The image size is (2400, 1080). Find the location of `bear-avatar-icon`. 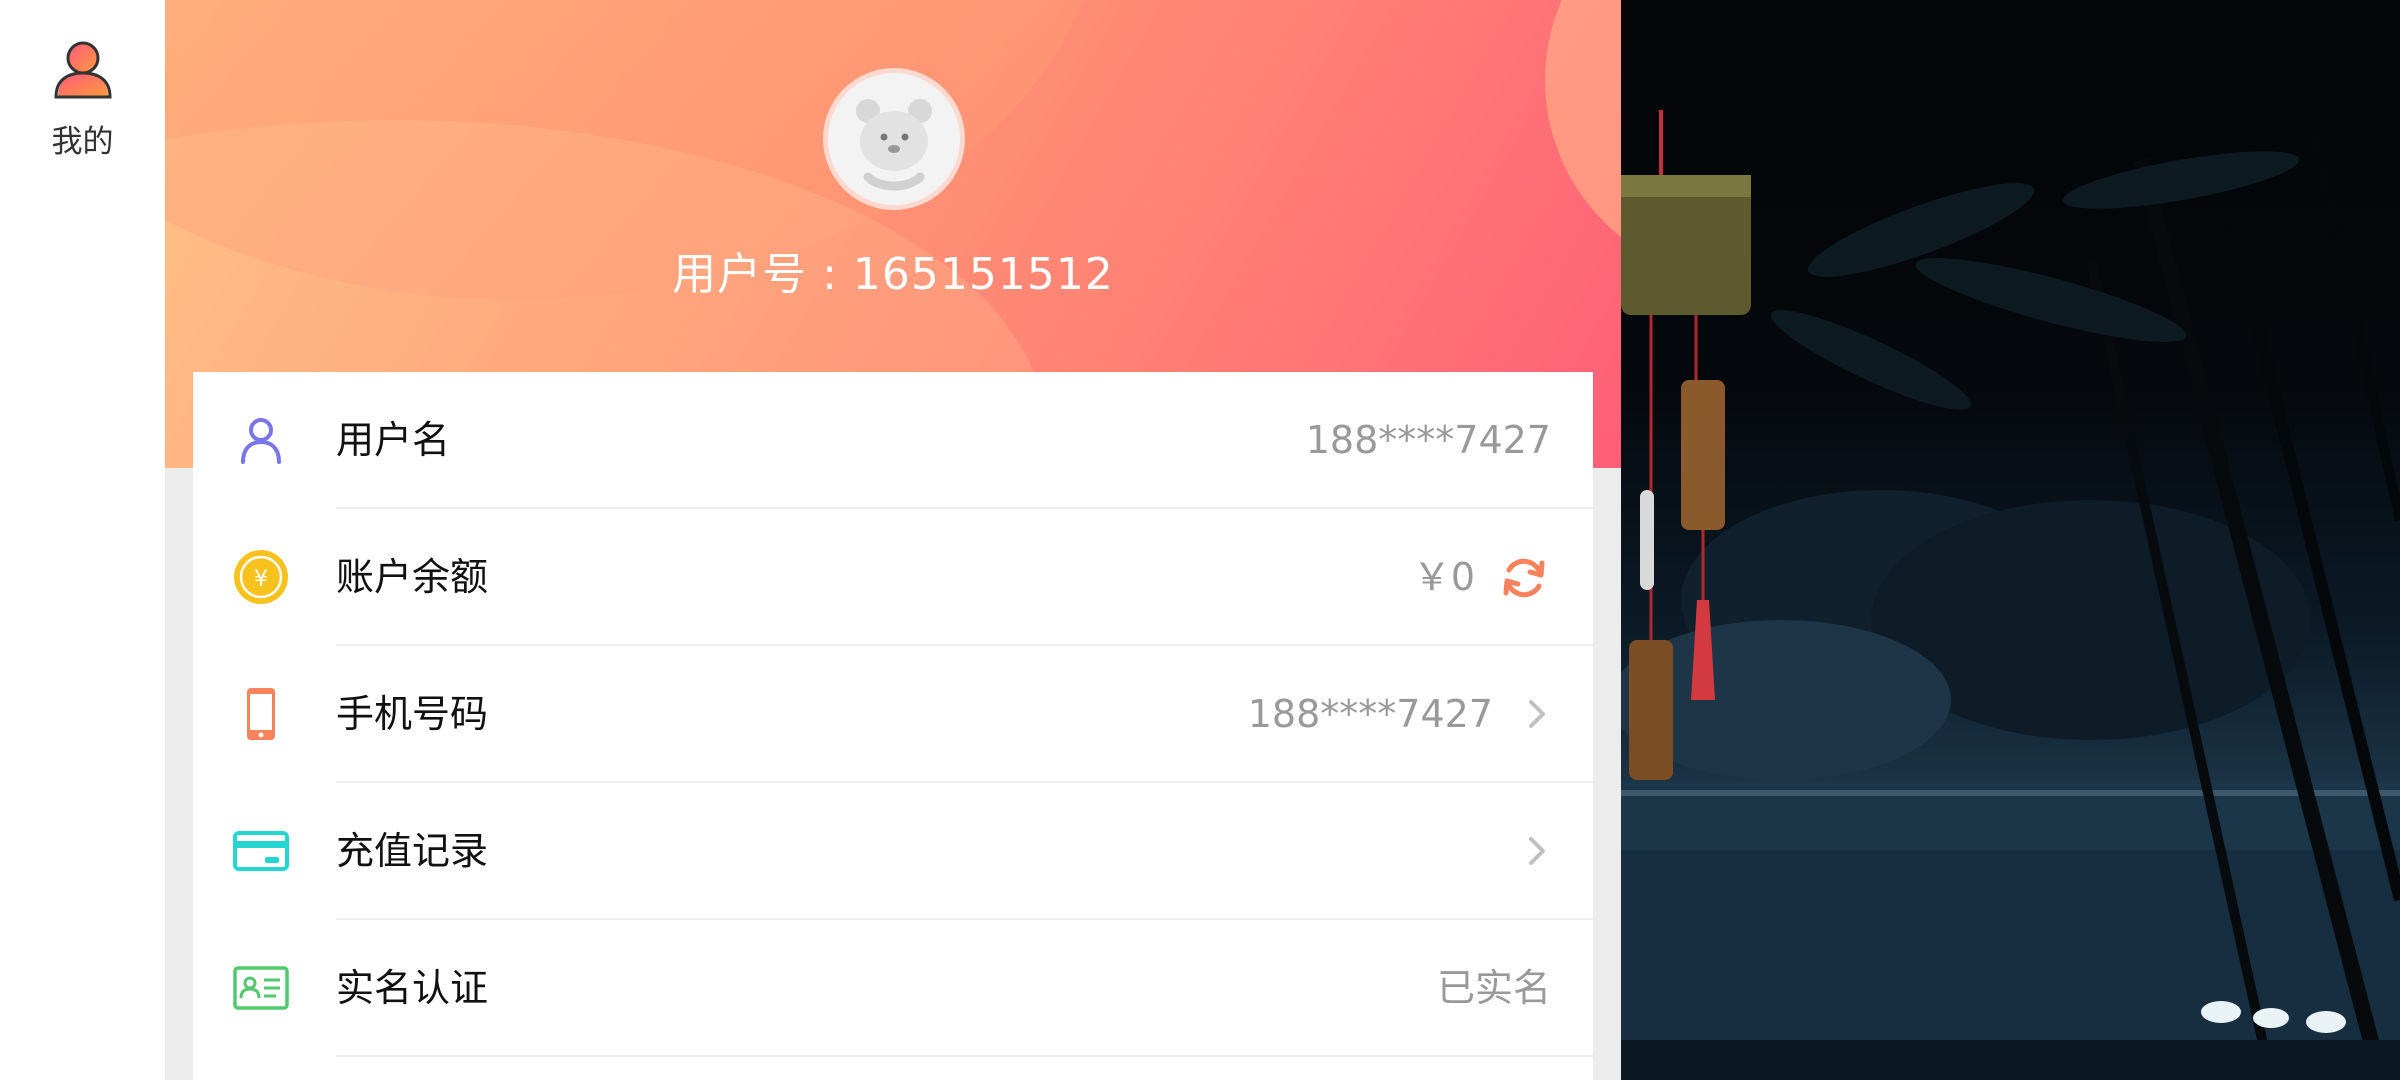

bear-avatar-icon is located at coordinates (894, 139).